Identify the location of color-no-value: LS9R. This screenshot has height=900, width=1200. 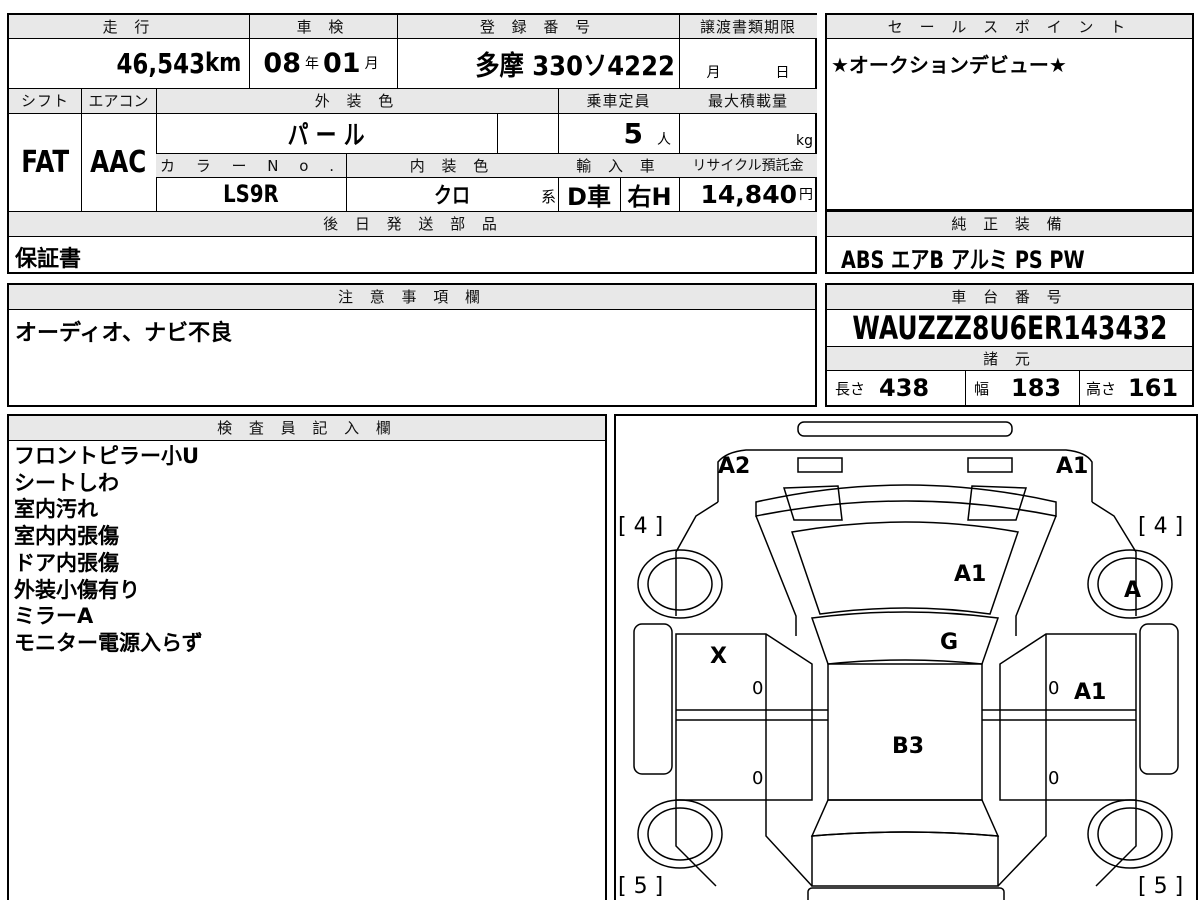
(251, 194).